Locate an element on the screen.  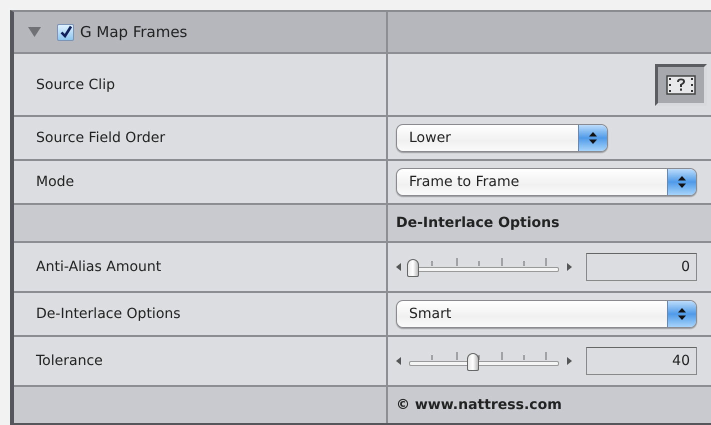
value-field: 0 is located at coordinates (641, 267).